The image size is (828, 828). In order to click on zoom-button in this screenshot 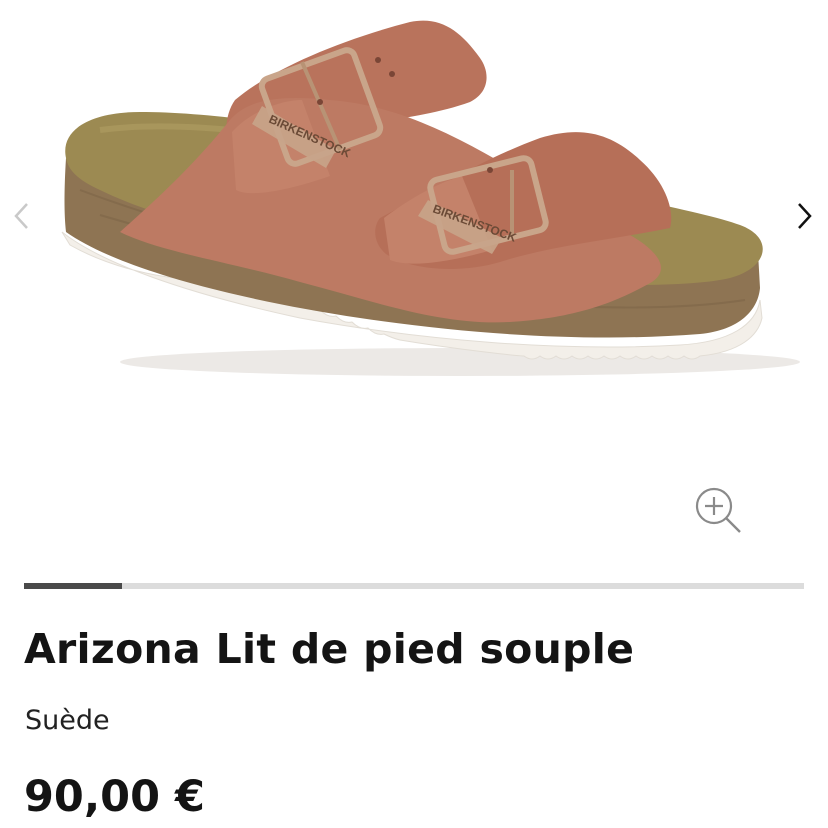, I will do `click(718, 512)`.